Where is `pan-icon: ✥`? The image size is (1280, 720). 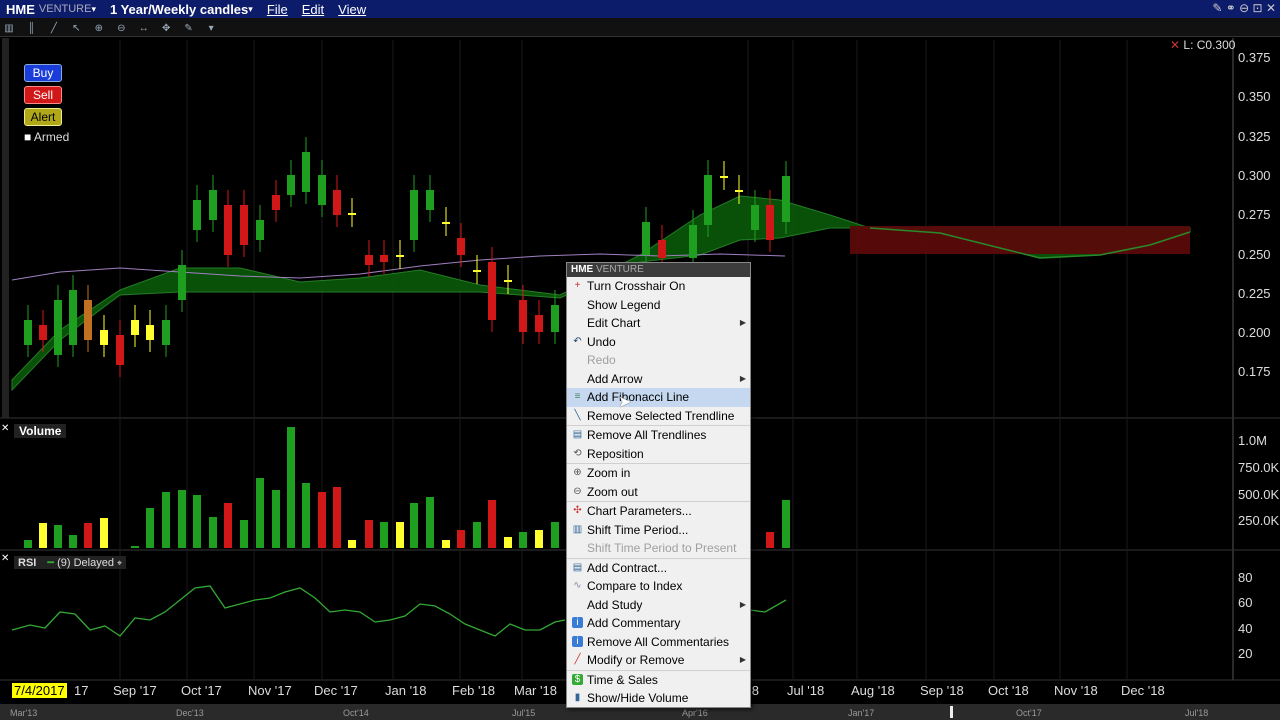
pan-icon: ✥ is located at coordinates (166, 29).